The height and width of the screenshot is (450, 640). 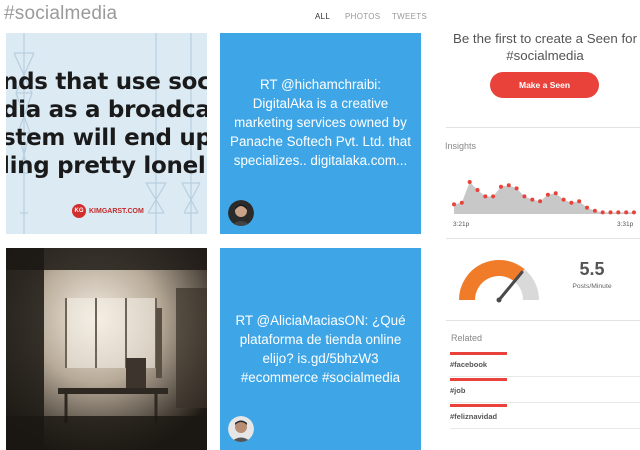 What do you see at coordinates (79, 211) in the screenshot?
I see `kimgarst-mark-icon: KG` at bounding box center [79, 211].